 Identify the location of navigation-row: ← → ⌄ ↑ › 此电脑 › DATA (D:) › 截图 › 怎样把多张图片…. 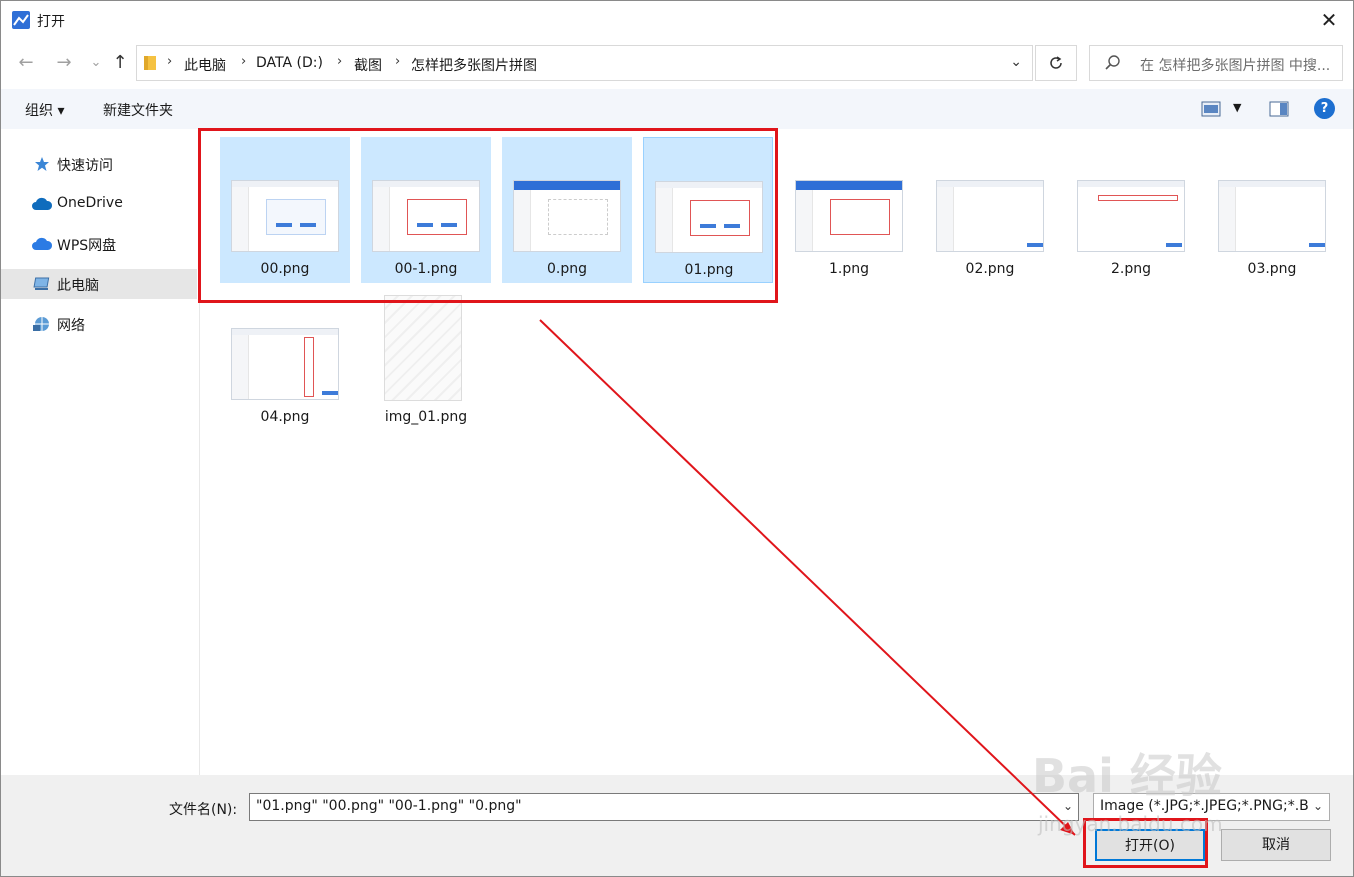
(677, 64).